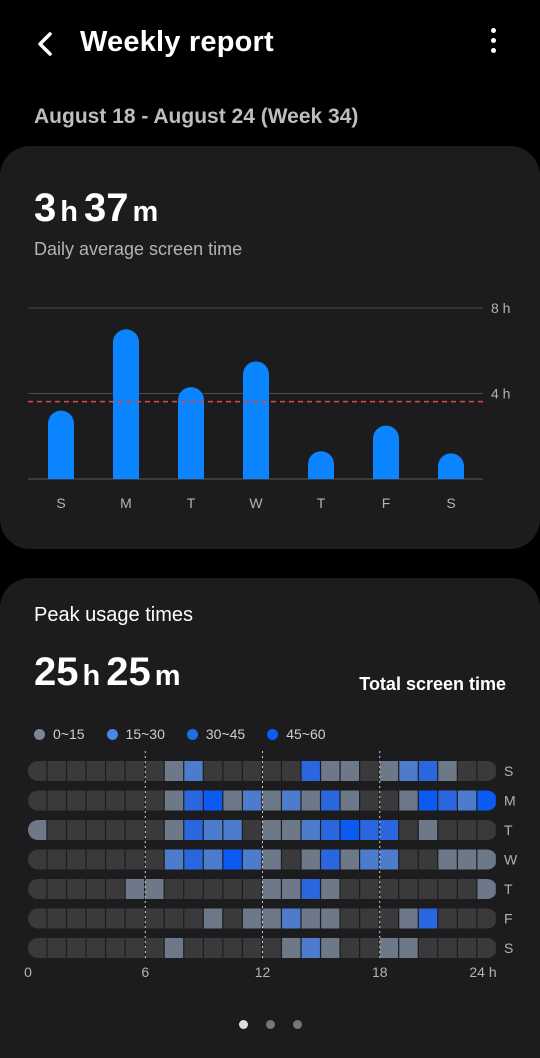  I want to click on more-options-button, so click(493, 44).